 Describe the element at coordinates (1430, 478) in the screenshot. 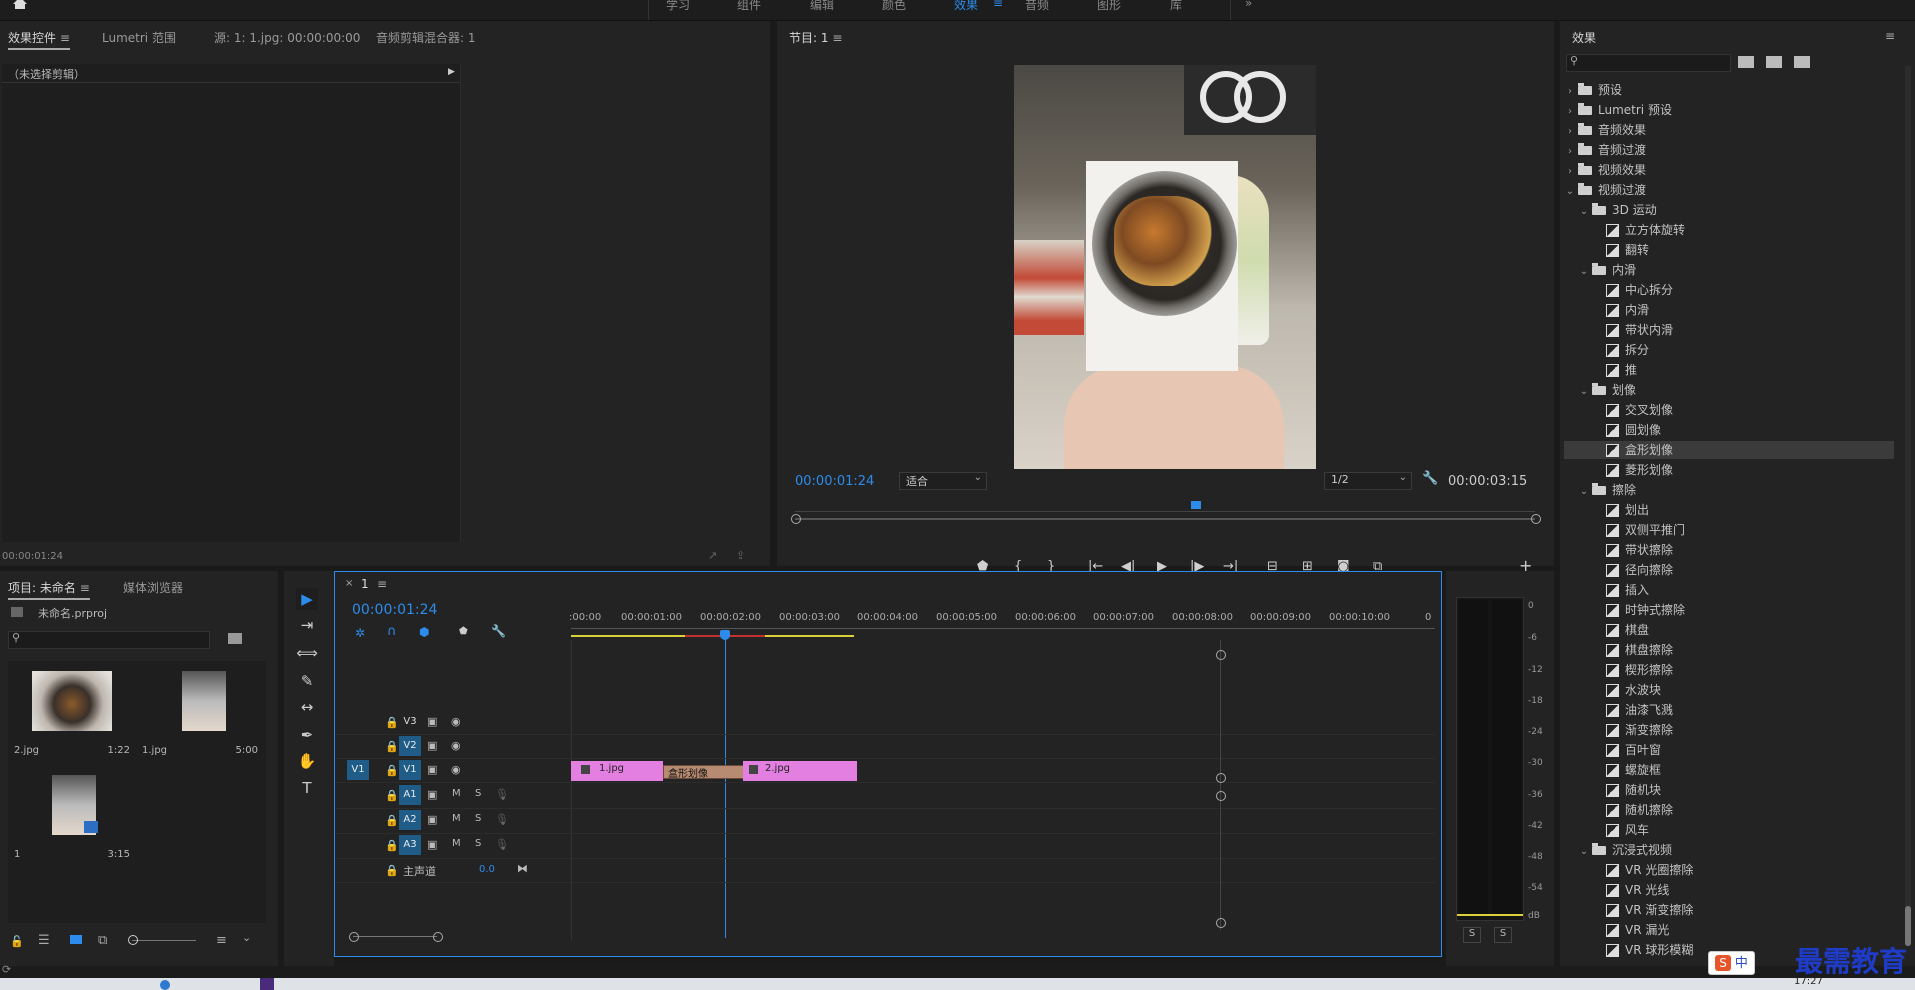

I see `wrench-icon: 🔧` at that location.